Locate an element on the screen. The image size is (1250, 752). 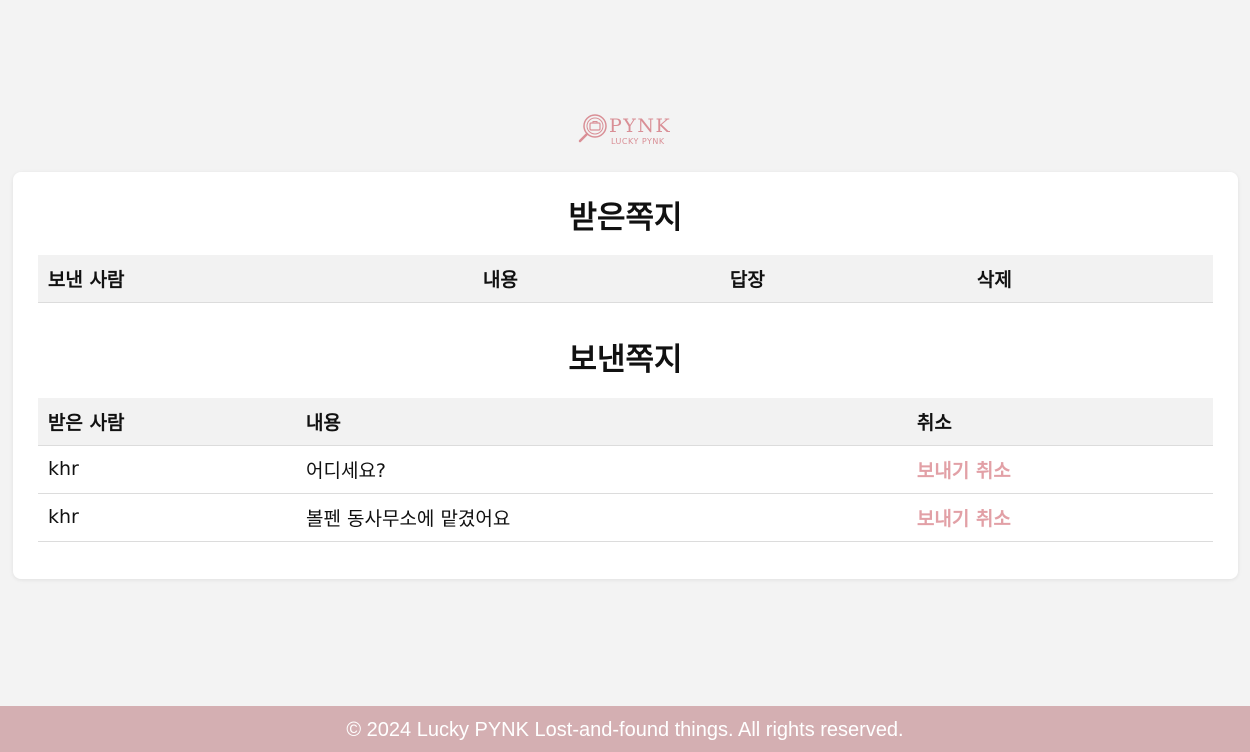
table-header-row: 보낸 사람 내용 답장 삭제 is located at coordinates (625, 279).